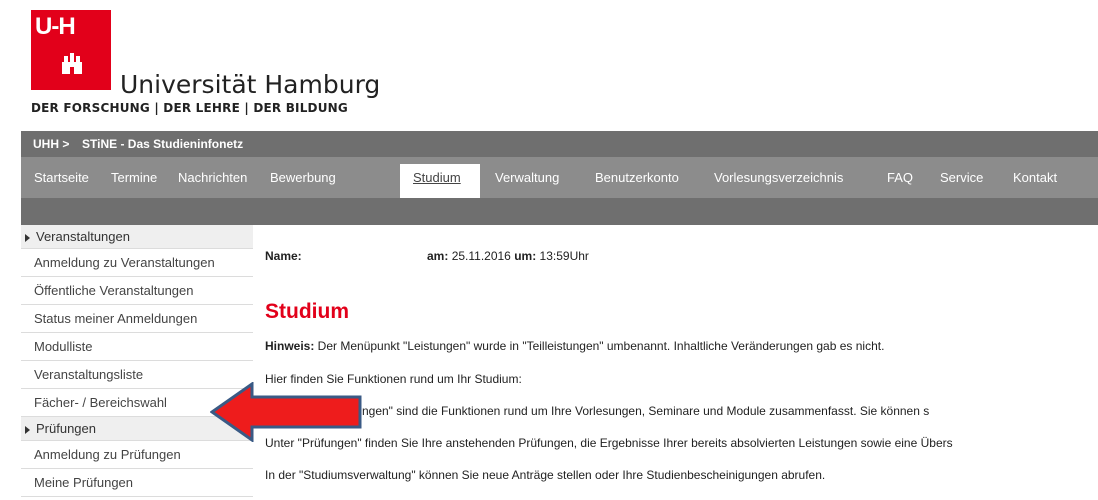  I want to click on sidebar-item-meine-pruefungen: Meine Prüfungen, so click(137, 483).